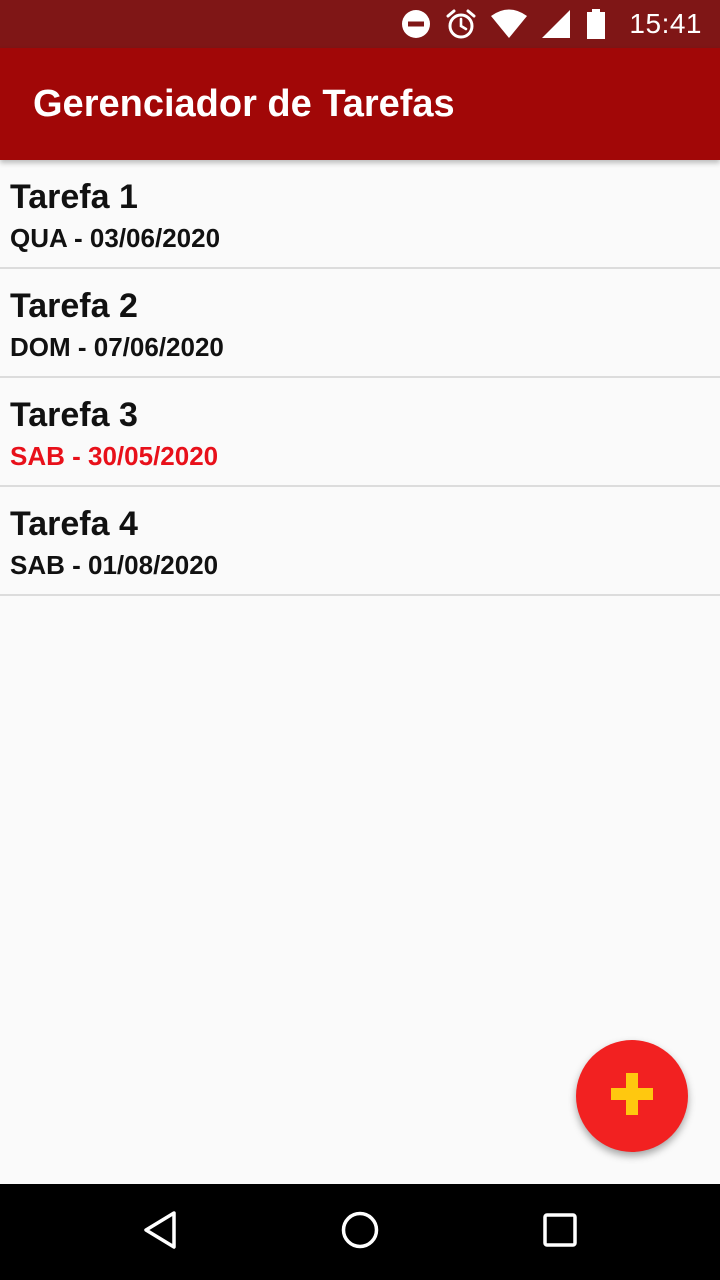 This screenshot has width=720, height=1280. What do you see at coordinates (74, 415) in the screenshot?
I see `task-title: Tarefa 3` at bounding box center [74, 415].